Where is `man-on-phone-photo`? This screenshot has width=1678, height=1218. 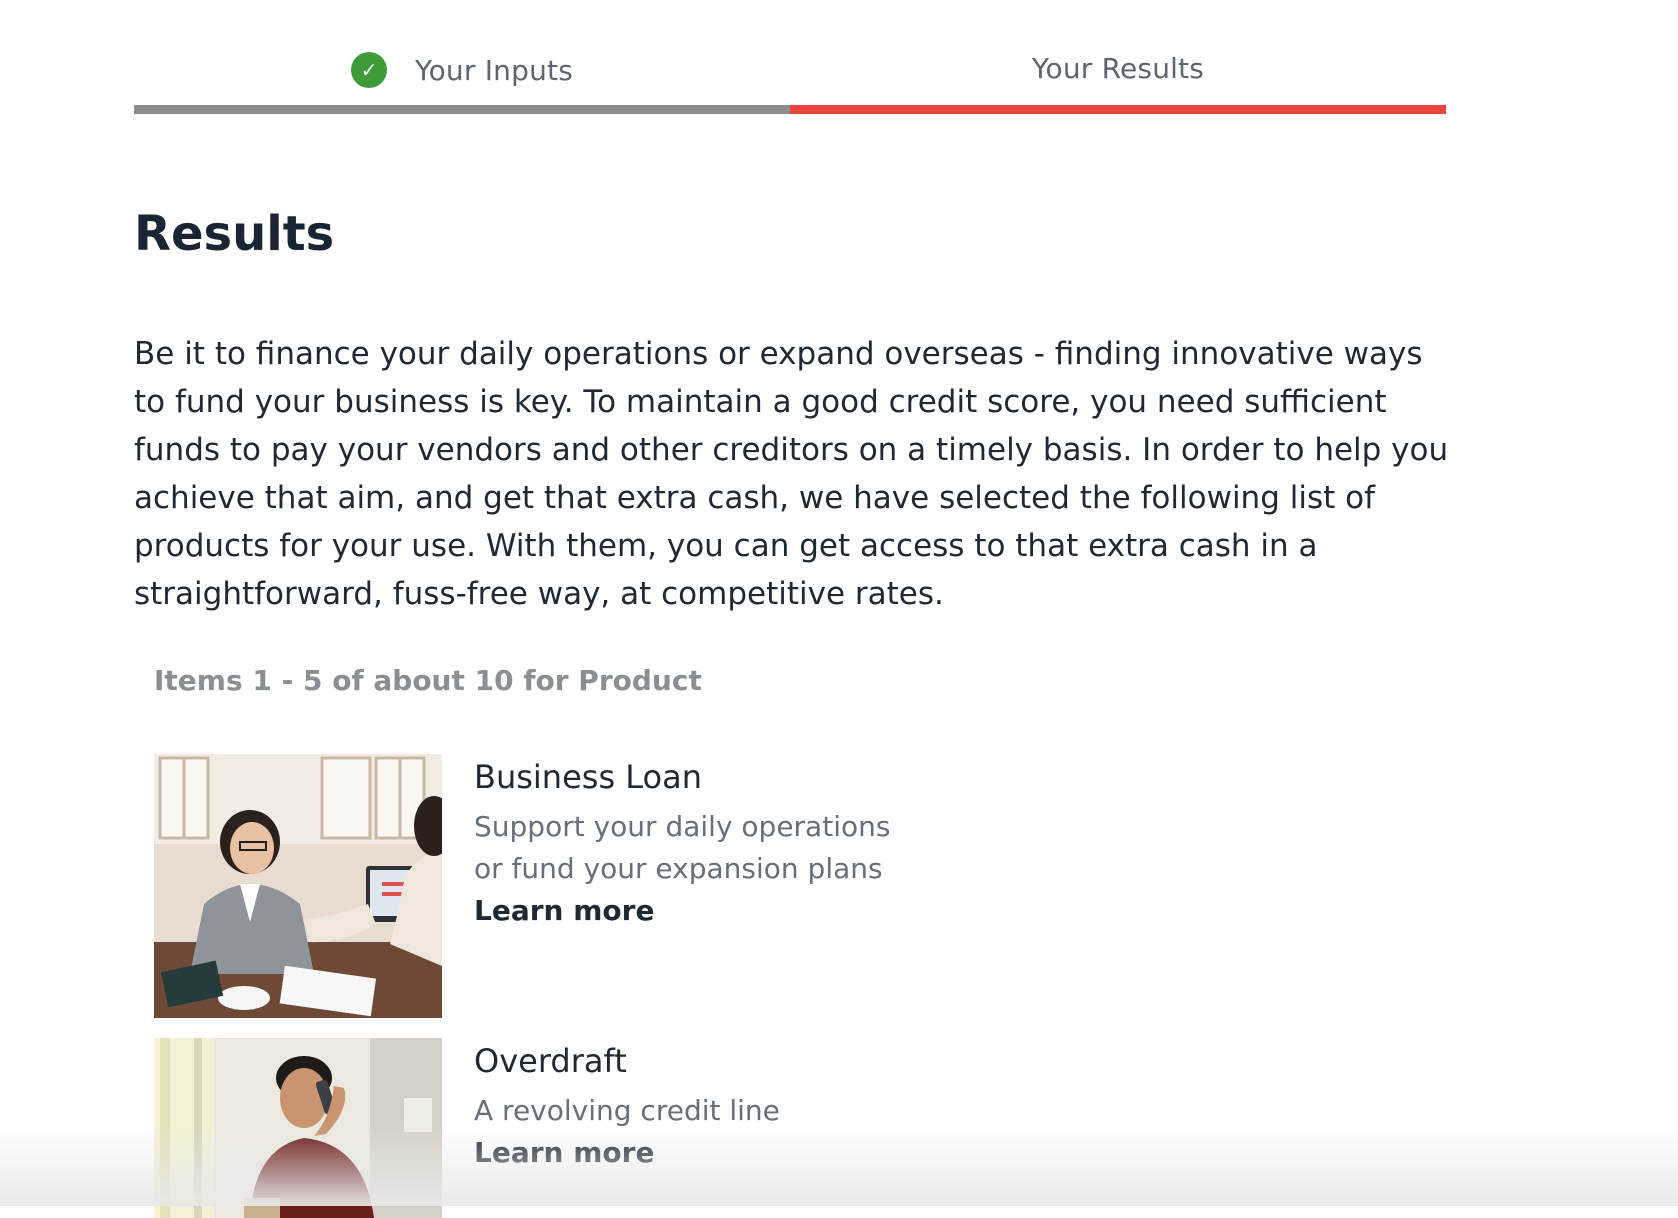 man-on-phone-photo is located at coordinates (298, 1128).